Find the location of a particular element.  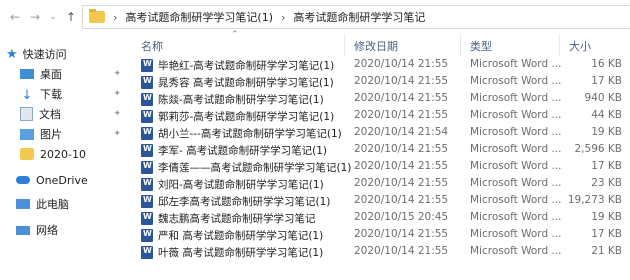

column-header-name: 名称 is located at coordinates (152, 46).